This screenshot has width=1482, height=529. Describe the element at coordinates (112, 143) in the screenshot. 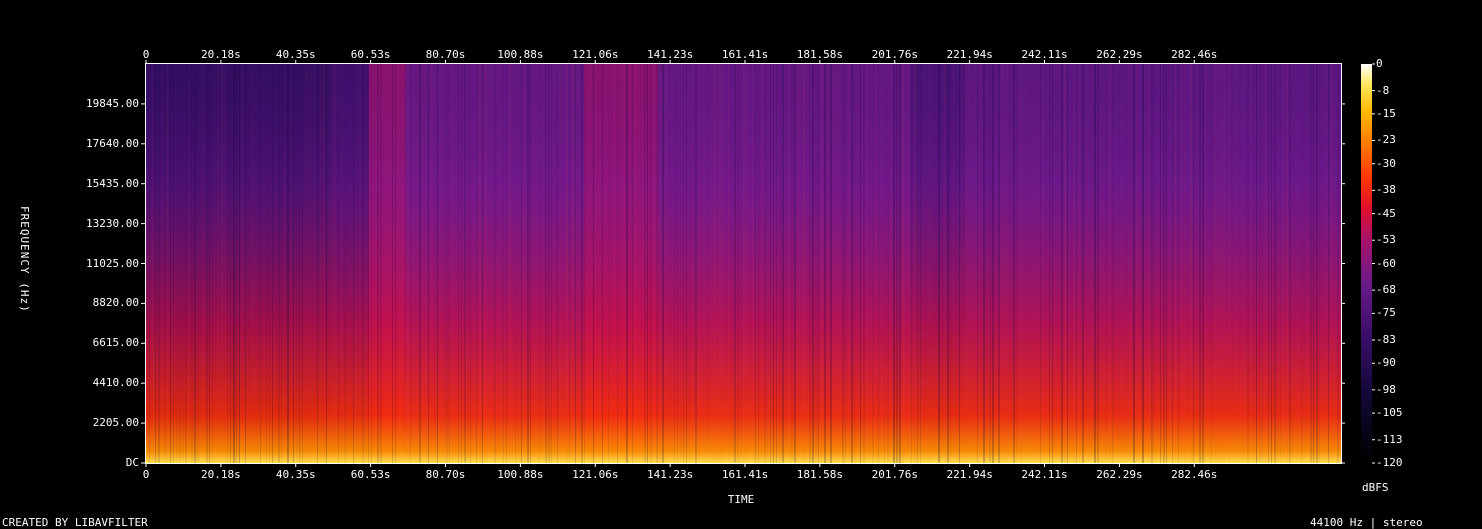

I see `y-tick-label: 17640.00` at that location.